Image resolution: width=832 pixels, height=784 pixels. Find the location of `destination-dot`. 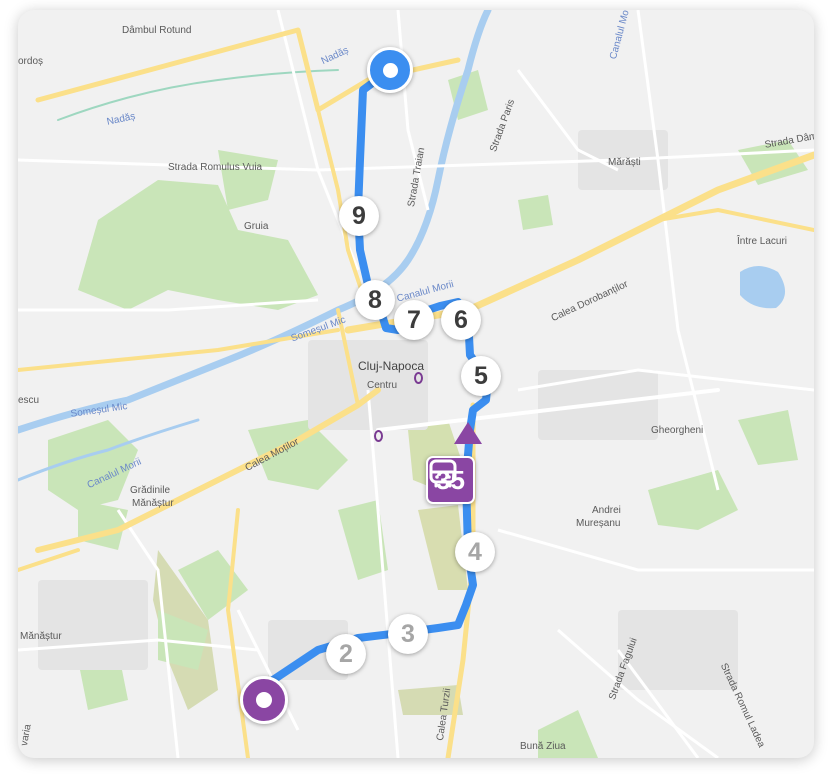

destination-dot is located at coordinates (264, 700).